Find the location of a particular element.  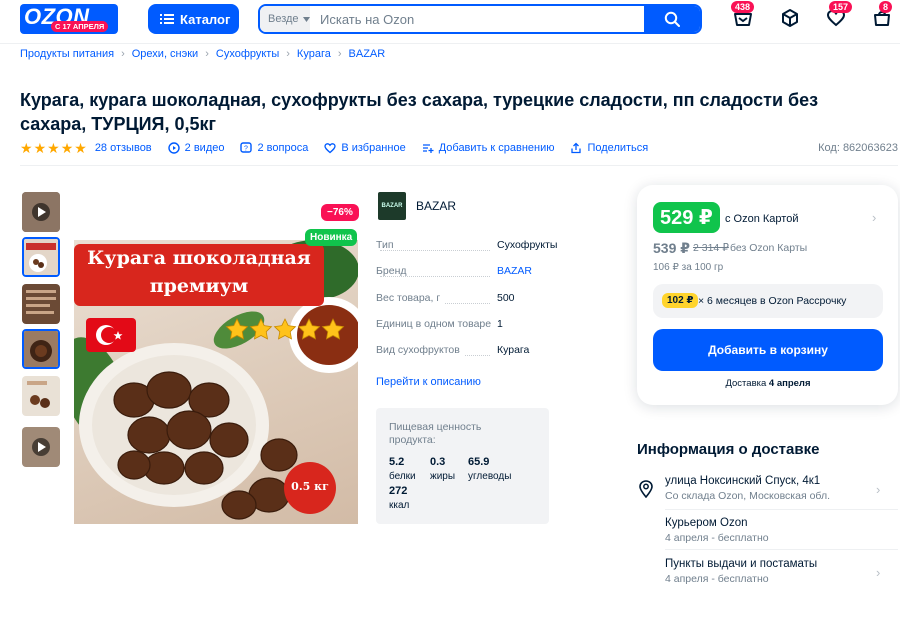

add-to-favorites-link: В избранное is located at coordinates (365, 148).